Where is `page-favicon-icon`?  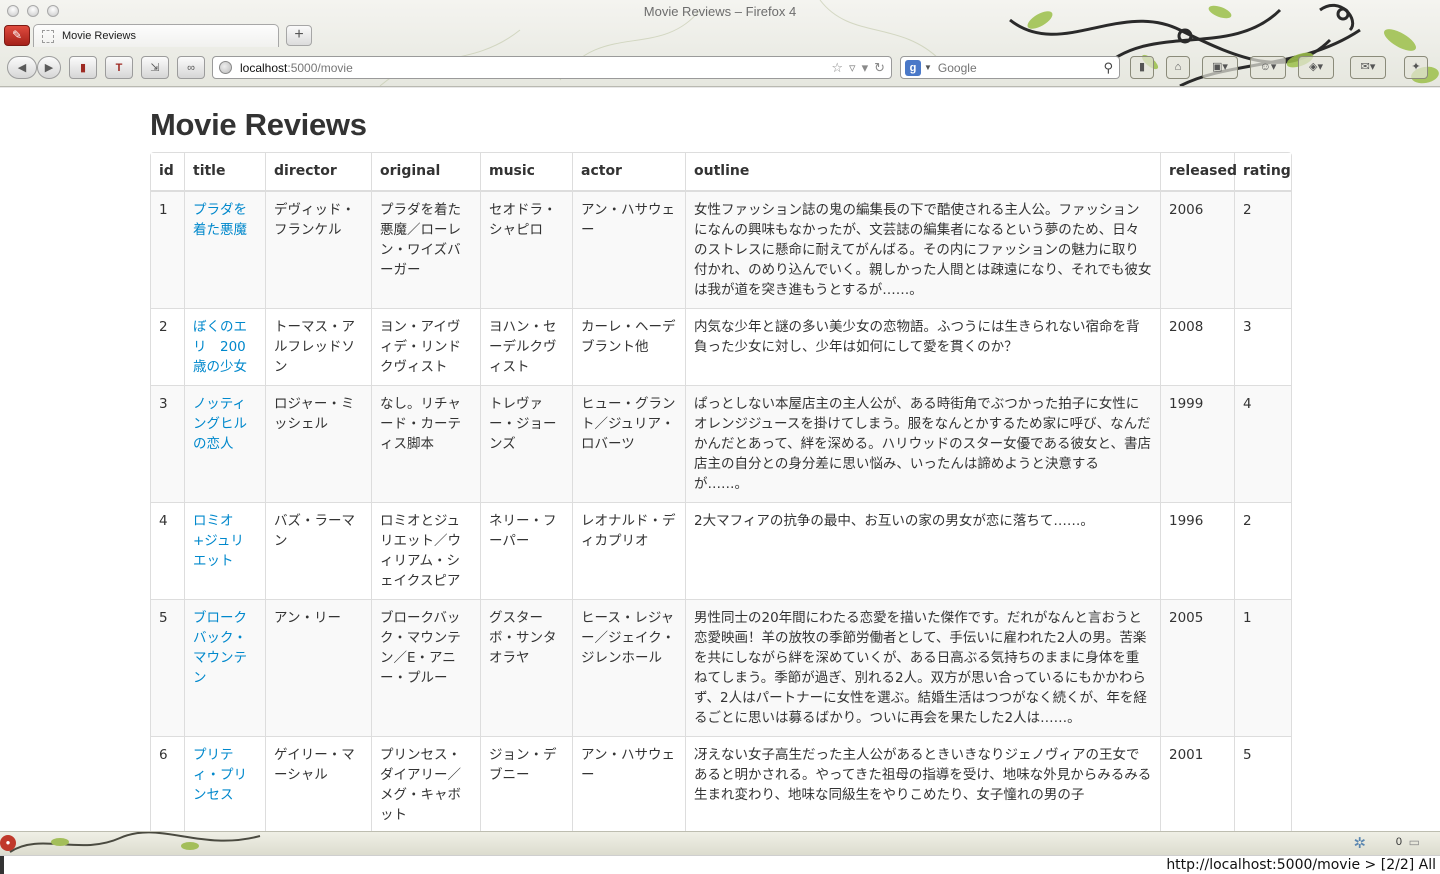 page-favicon-icon is located at coordinates (48, 36).